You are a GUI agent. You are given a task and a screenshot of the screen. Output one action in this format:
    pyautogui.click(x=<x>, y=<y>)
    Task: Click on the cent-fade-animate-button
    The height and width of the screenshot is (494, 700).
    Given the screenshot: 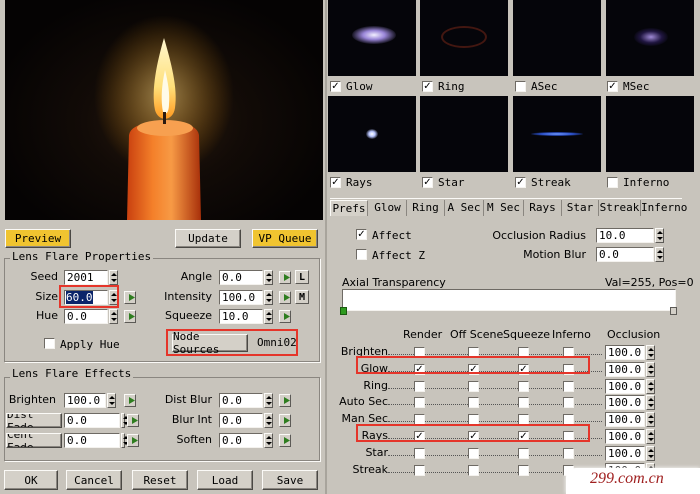 What is the action you would take?
    pyautogui.click(x=133, y=440)
    